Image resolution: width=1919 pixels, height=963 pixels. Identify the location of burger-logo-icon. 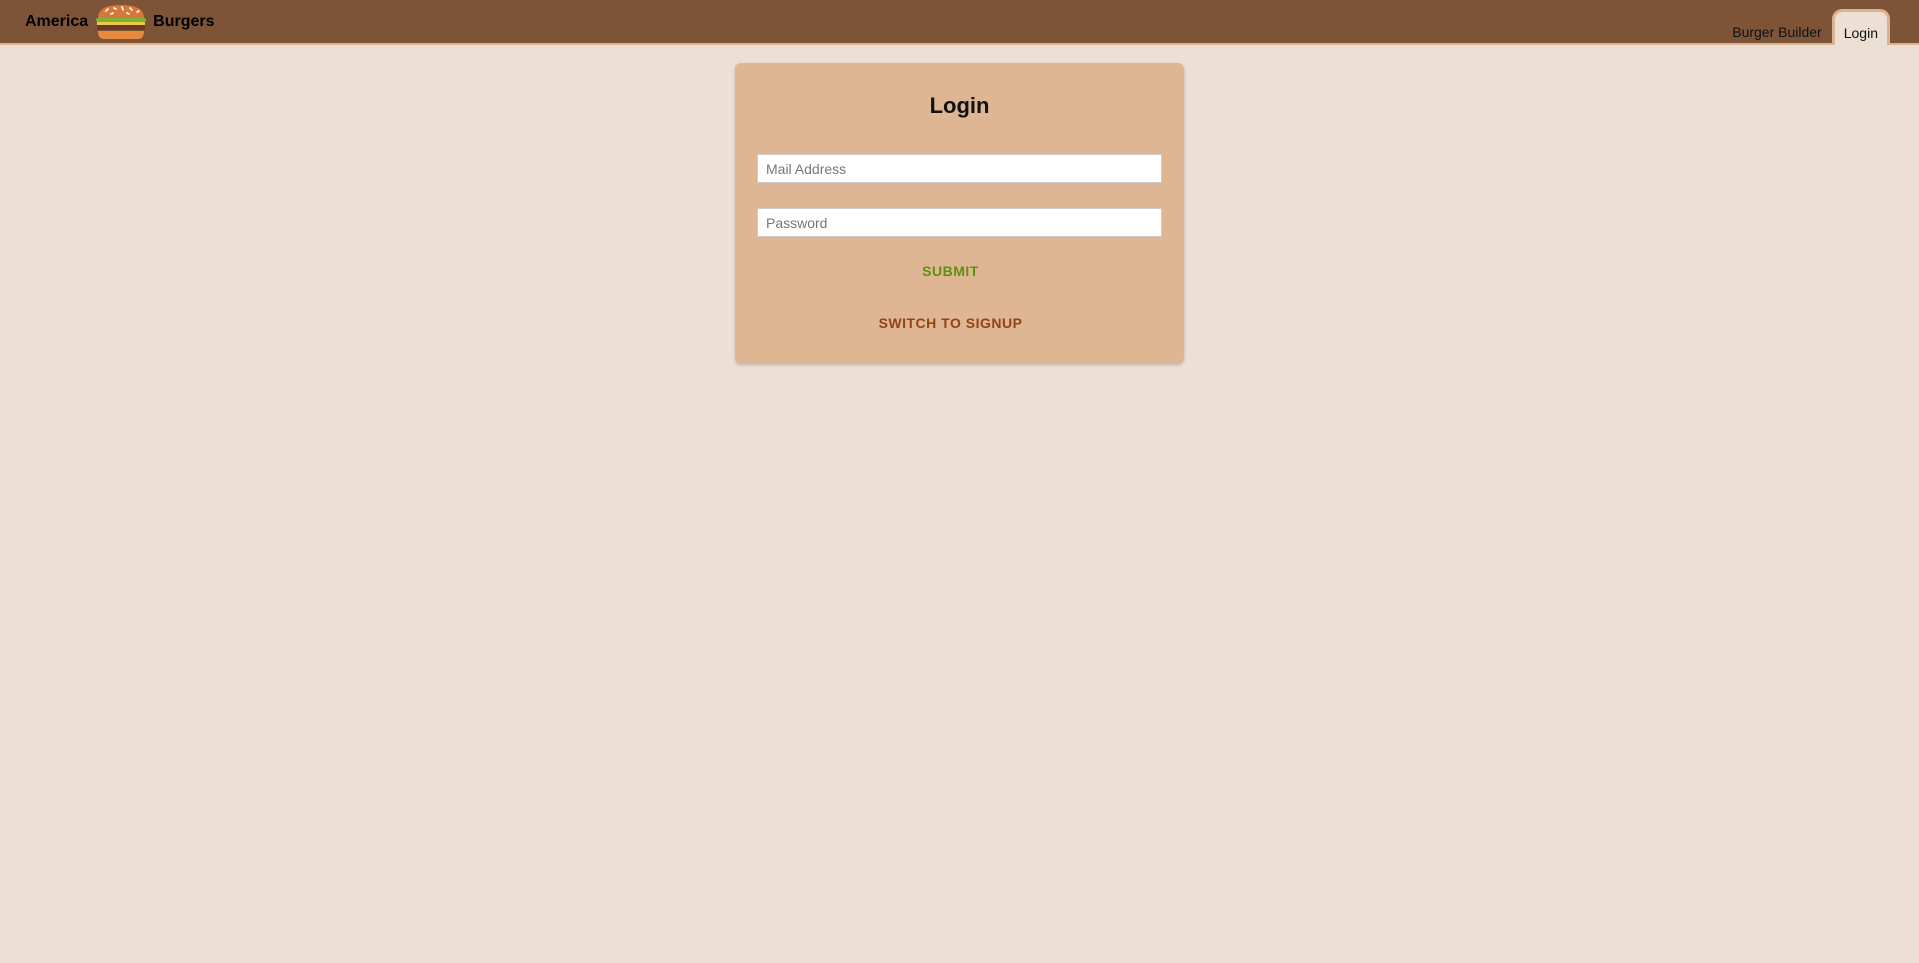
(121, 22).